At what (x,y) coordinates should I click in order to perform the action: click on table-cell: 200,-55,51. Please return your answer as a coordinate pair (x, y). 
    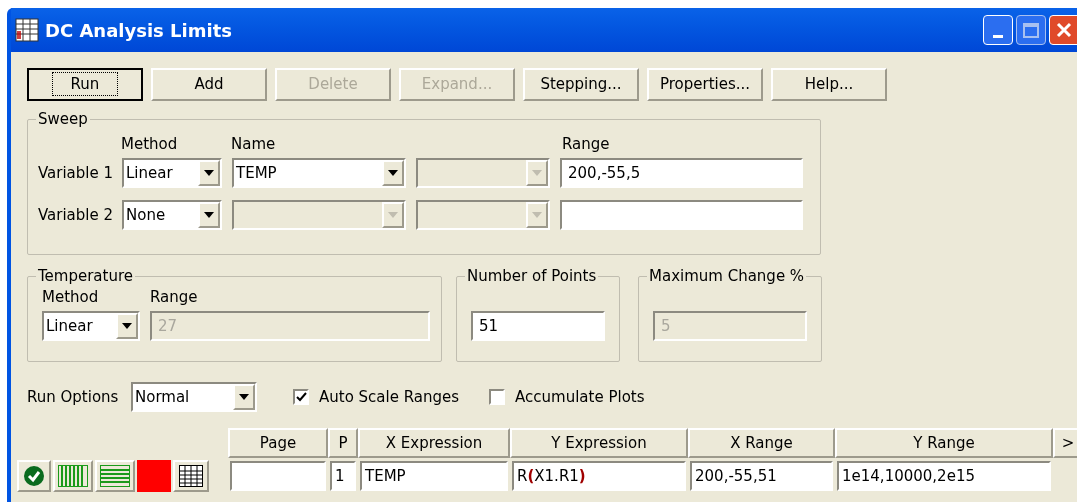
    Looking at the image, I should click on (761, 476).